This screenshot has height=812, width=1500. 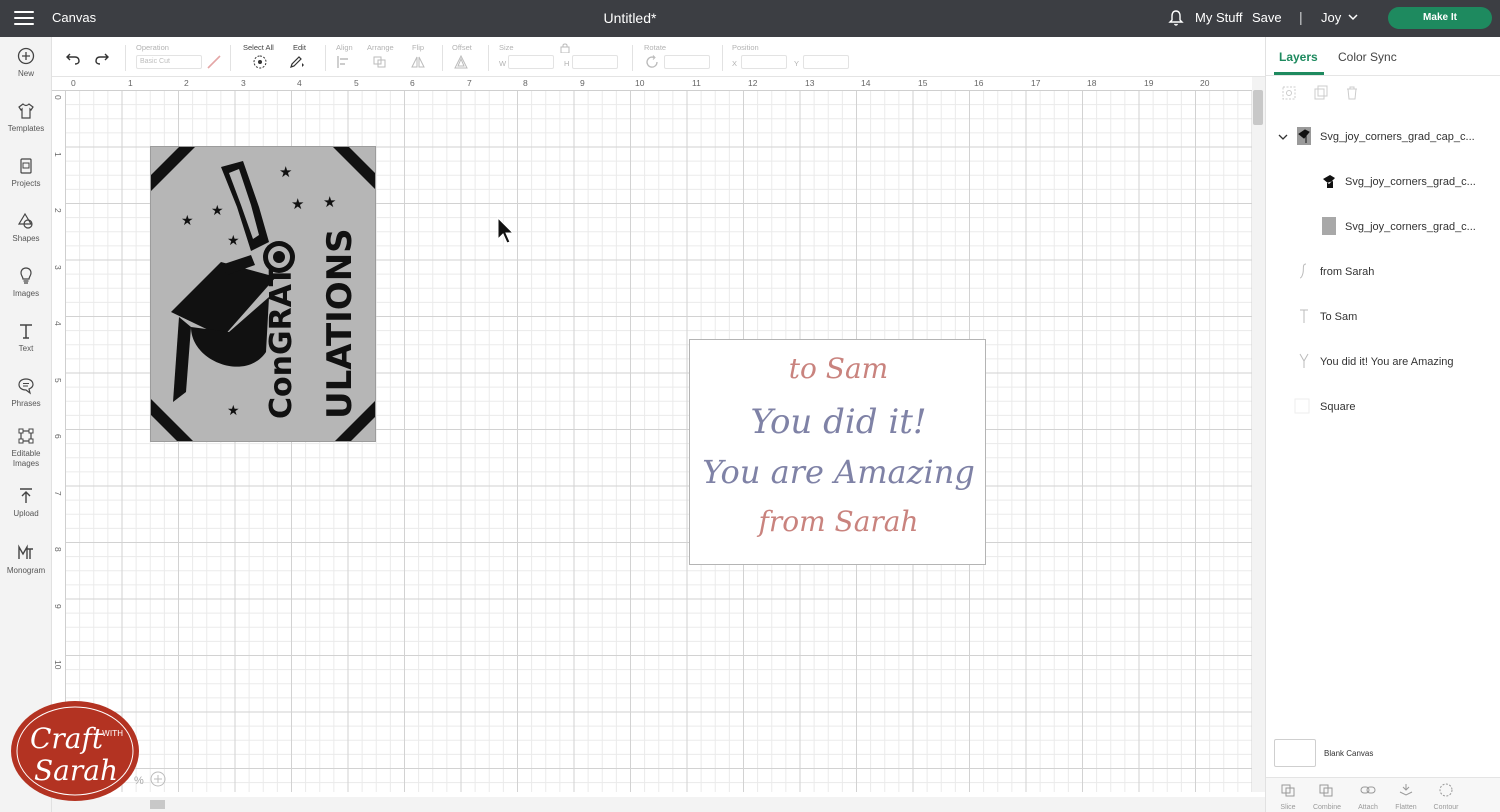 What do you see at coordinates (230, 58) in the screenshot?
I see `toolbar-divider` at bounding box center [230, 58].